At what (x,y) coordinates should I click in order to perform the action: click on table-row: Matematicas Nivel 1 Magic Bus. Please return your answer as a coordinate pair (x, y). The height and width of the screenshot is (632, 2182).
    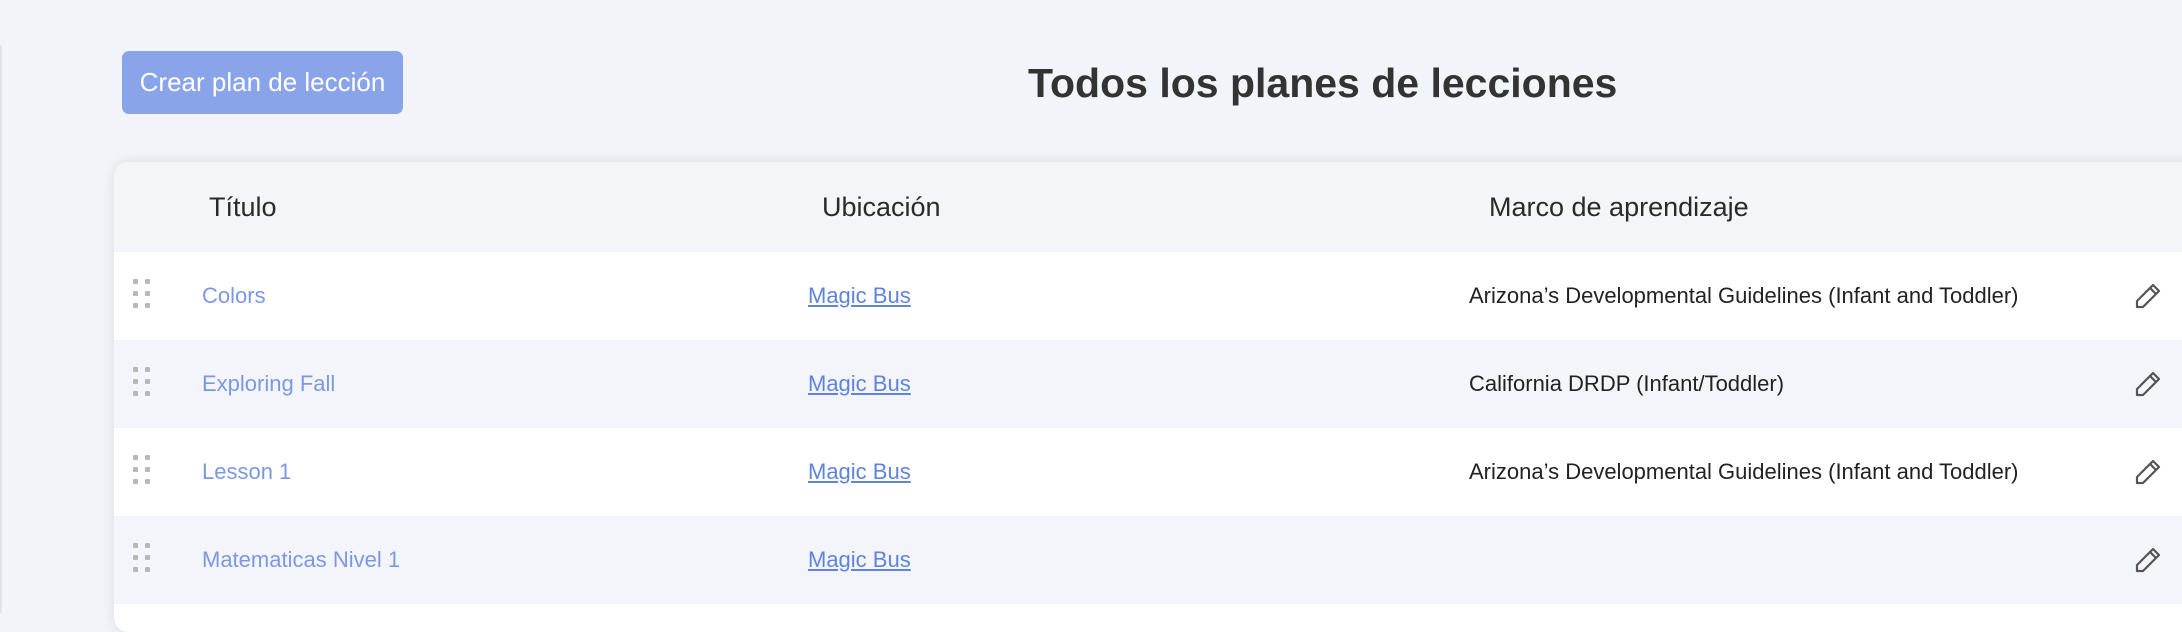
    Looking at the image, I should click on (1148, 560).